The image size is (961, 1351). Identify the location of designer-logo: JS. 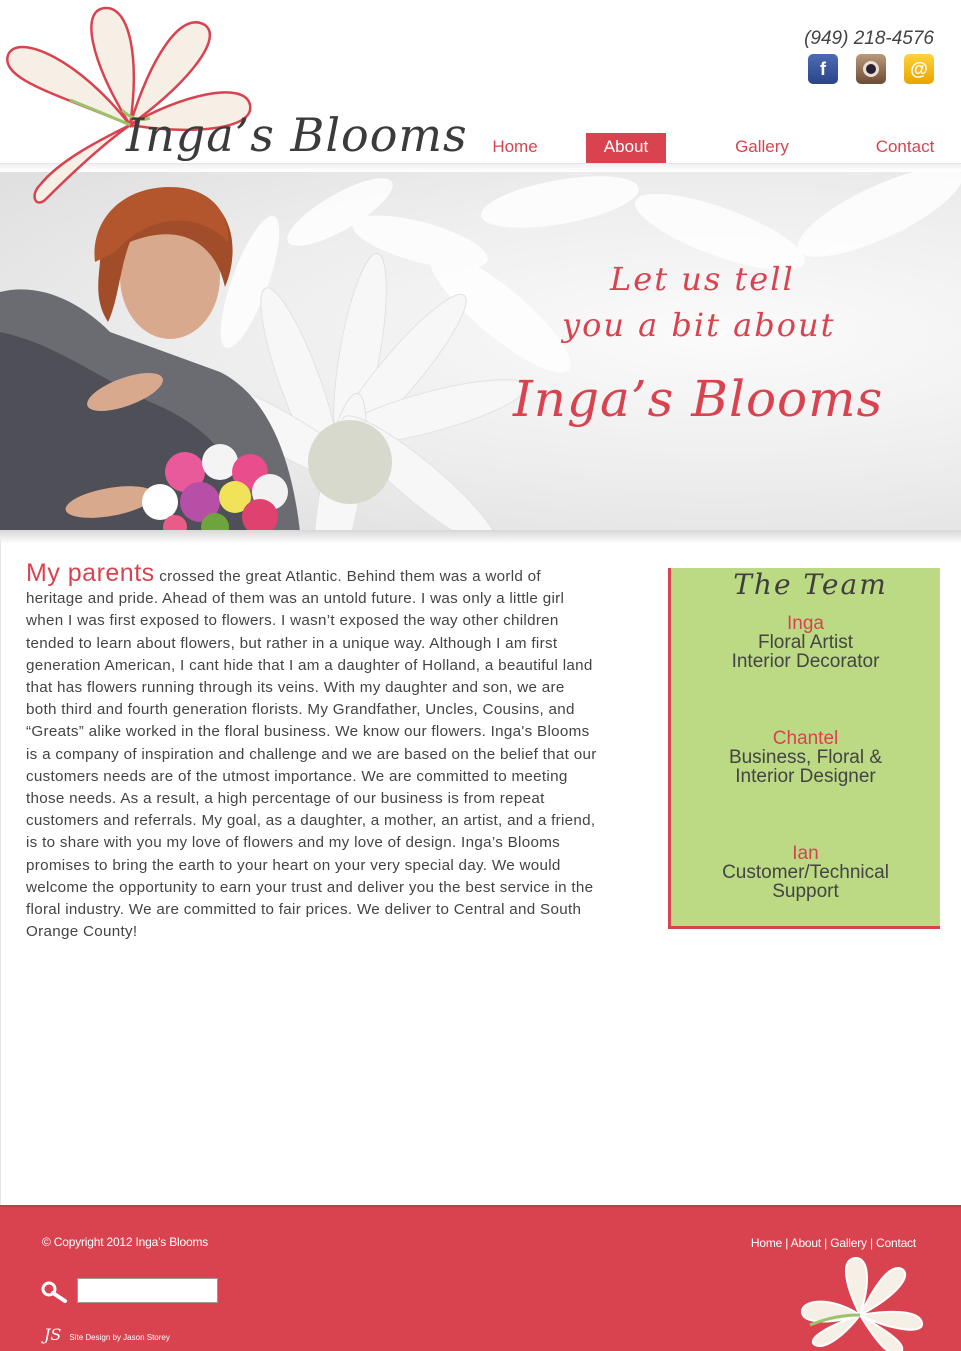
(53, 1334).